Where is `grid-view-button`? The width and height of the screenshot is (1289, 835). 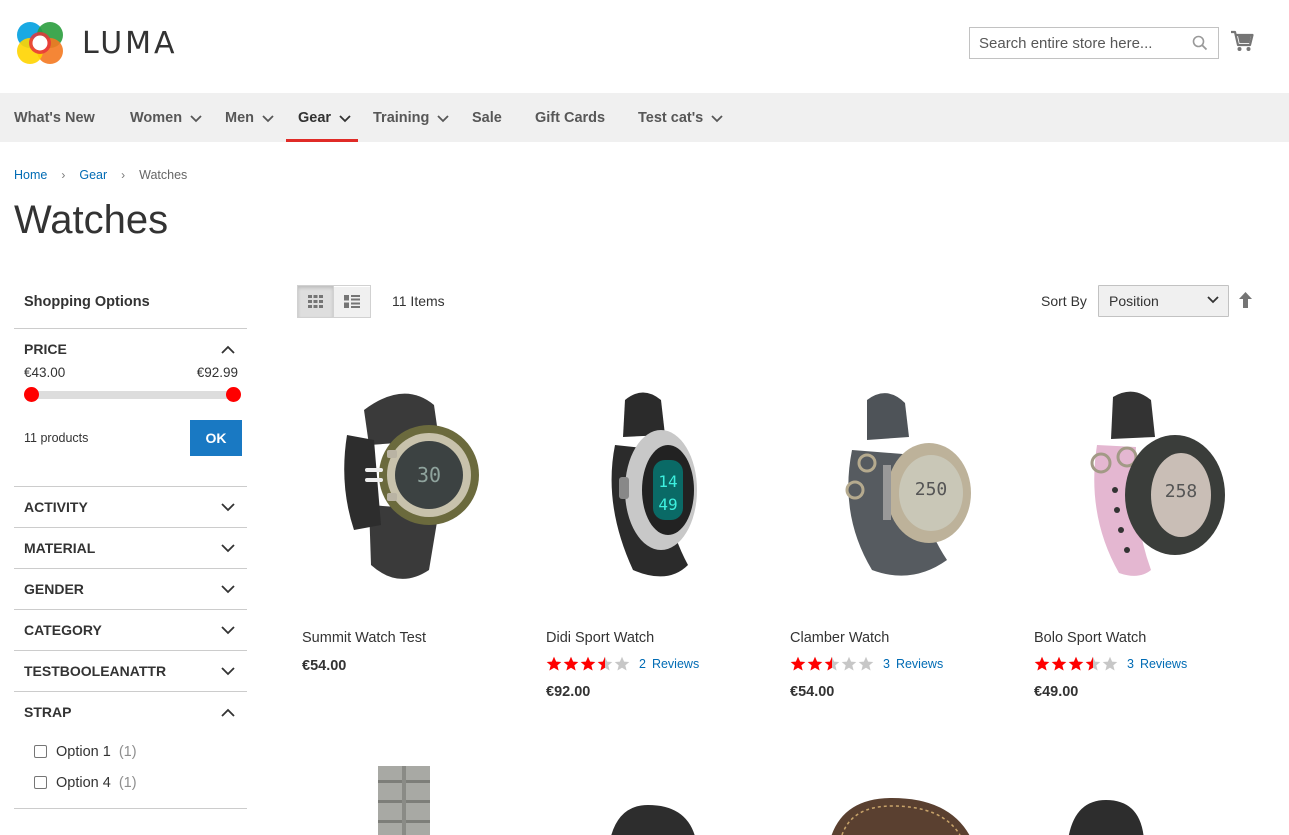
grid-view-button is located at coordinates (315, 301).